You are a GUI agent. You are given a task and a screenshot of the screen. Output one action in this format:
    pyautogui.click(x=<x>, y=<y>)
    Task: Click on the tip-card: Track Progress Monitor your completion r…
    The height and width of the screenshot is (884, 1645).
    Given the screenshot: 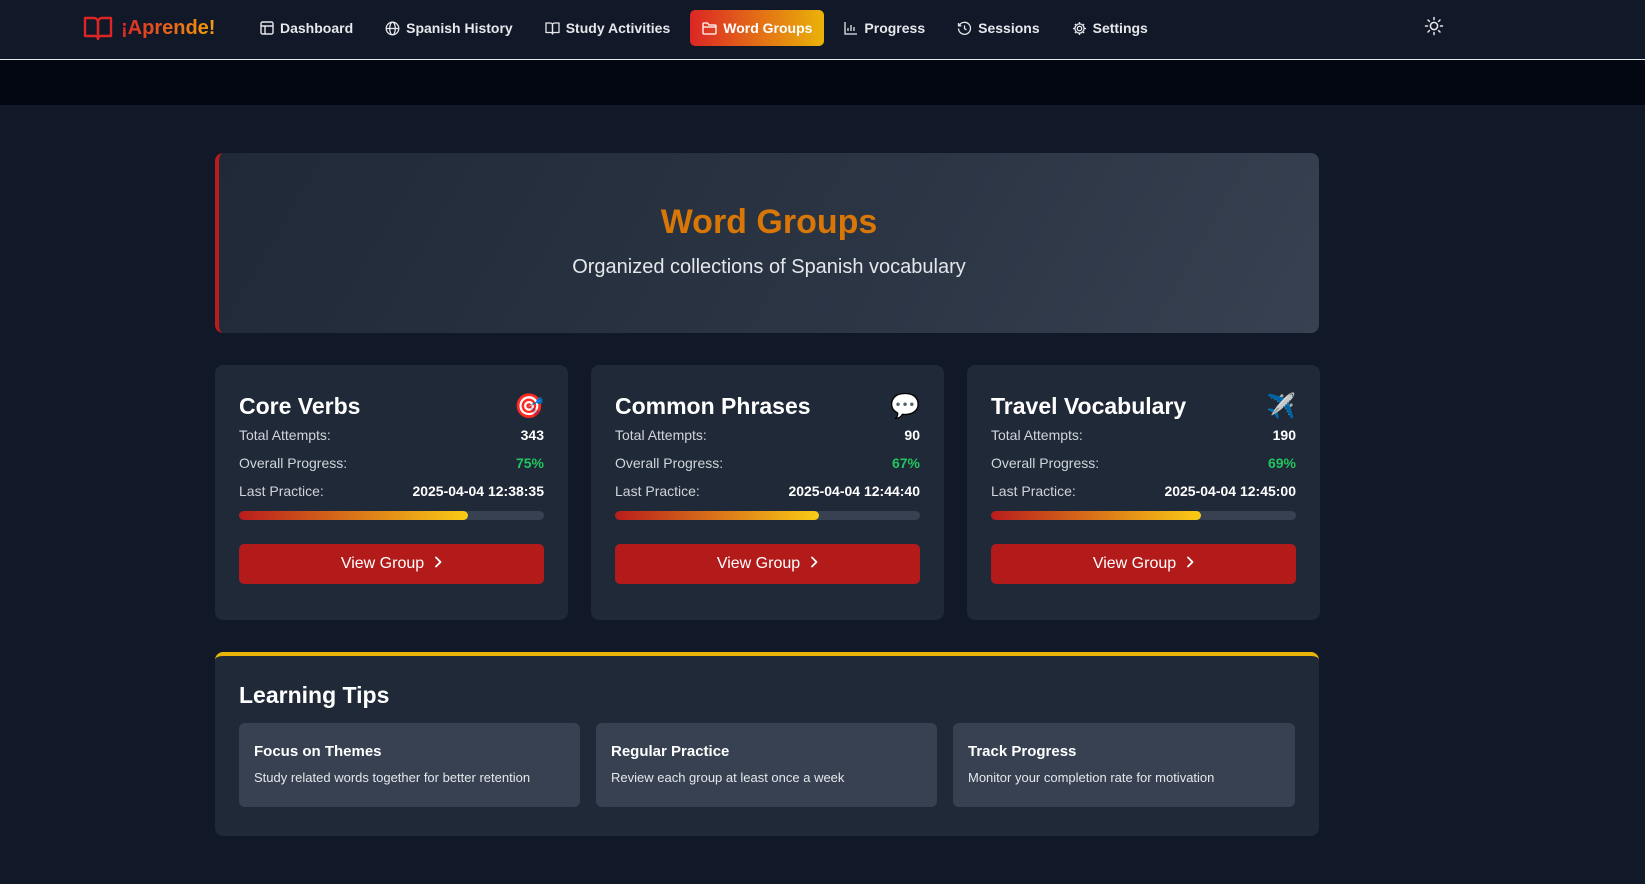 What is the action you would take?
    pyautogui.click(x=1124, y=765)
    